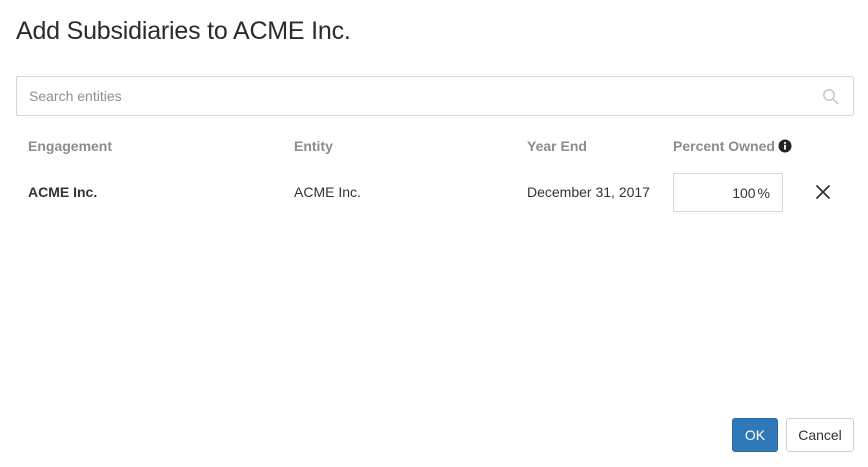  I want to click on ok-button: OK, so click(755, 435).